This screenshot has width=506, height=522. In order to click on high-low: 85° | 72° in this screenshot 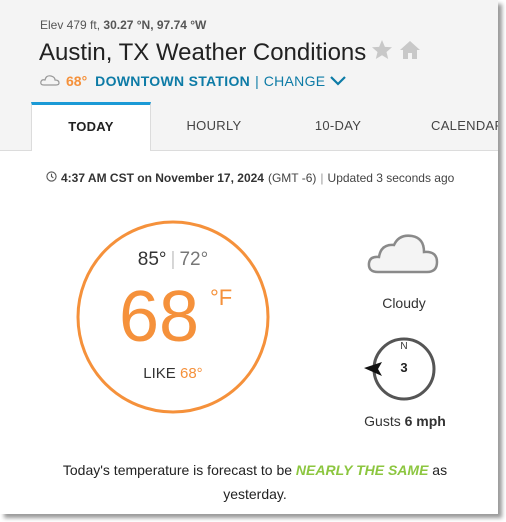, I will do `click(173, 260)`.